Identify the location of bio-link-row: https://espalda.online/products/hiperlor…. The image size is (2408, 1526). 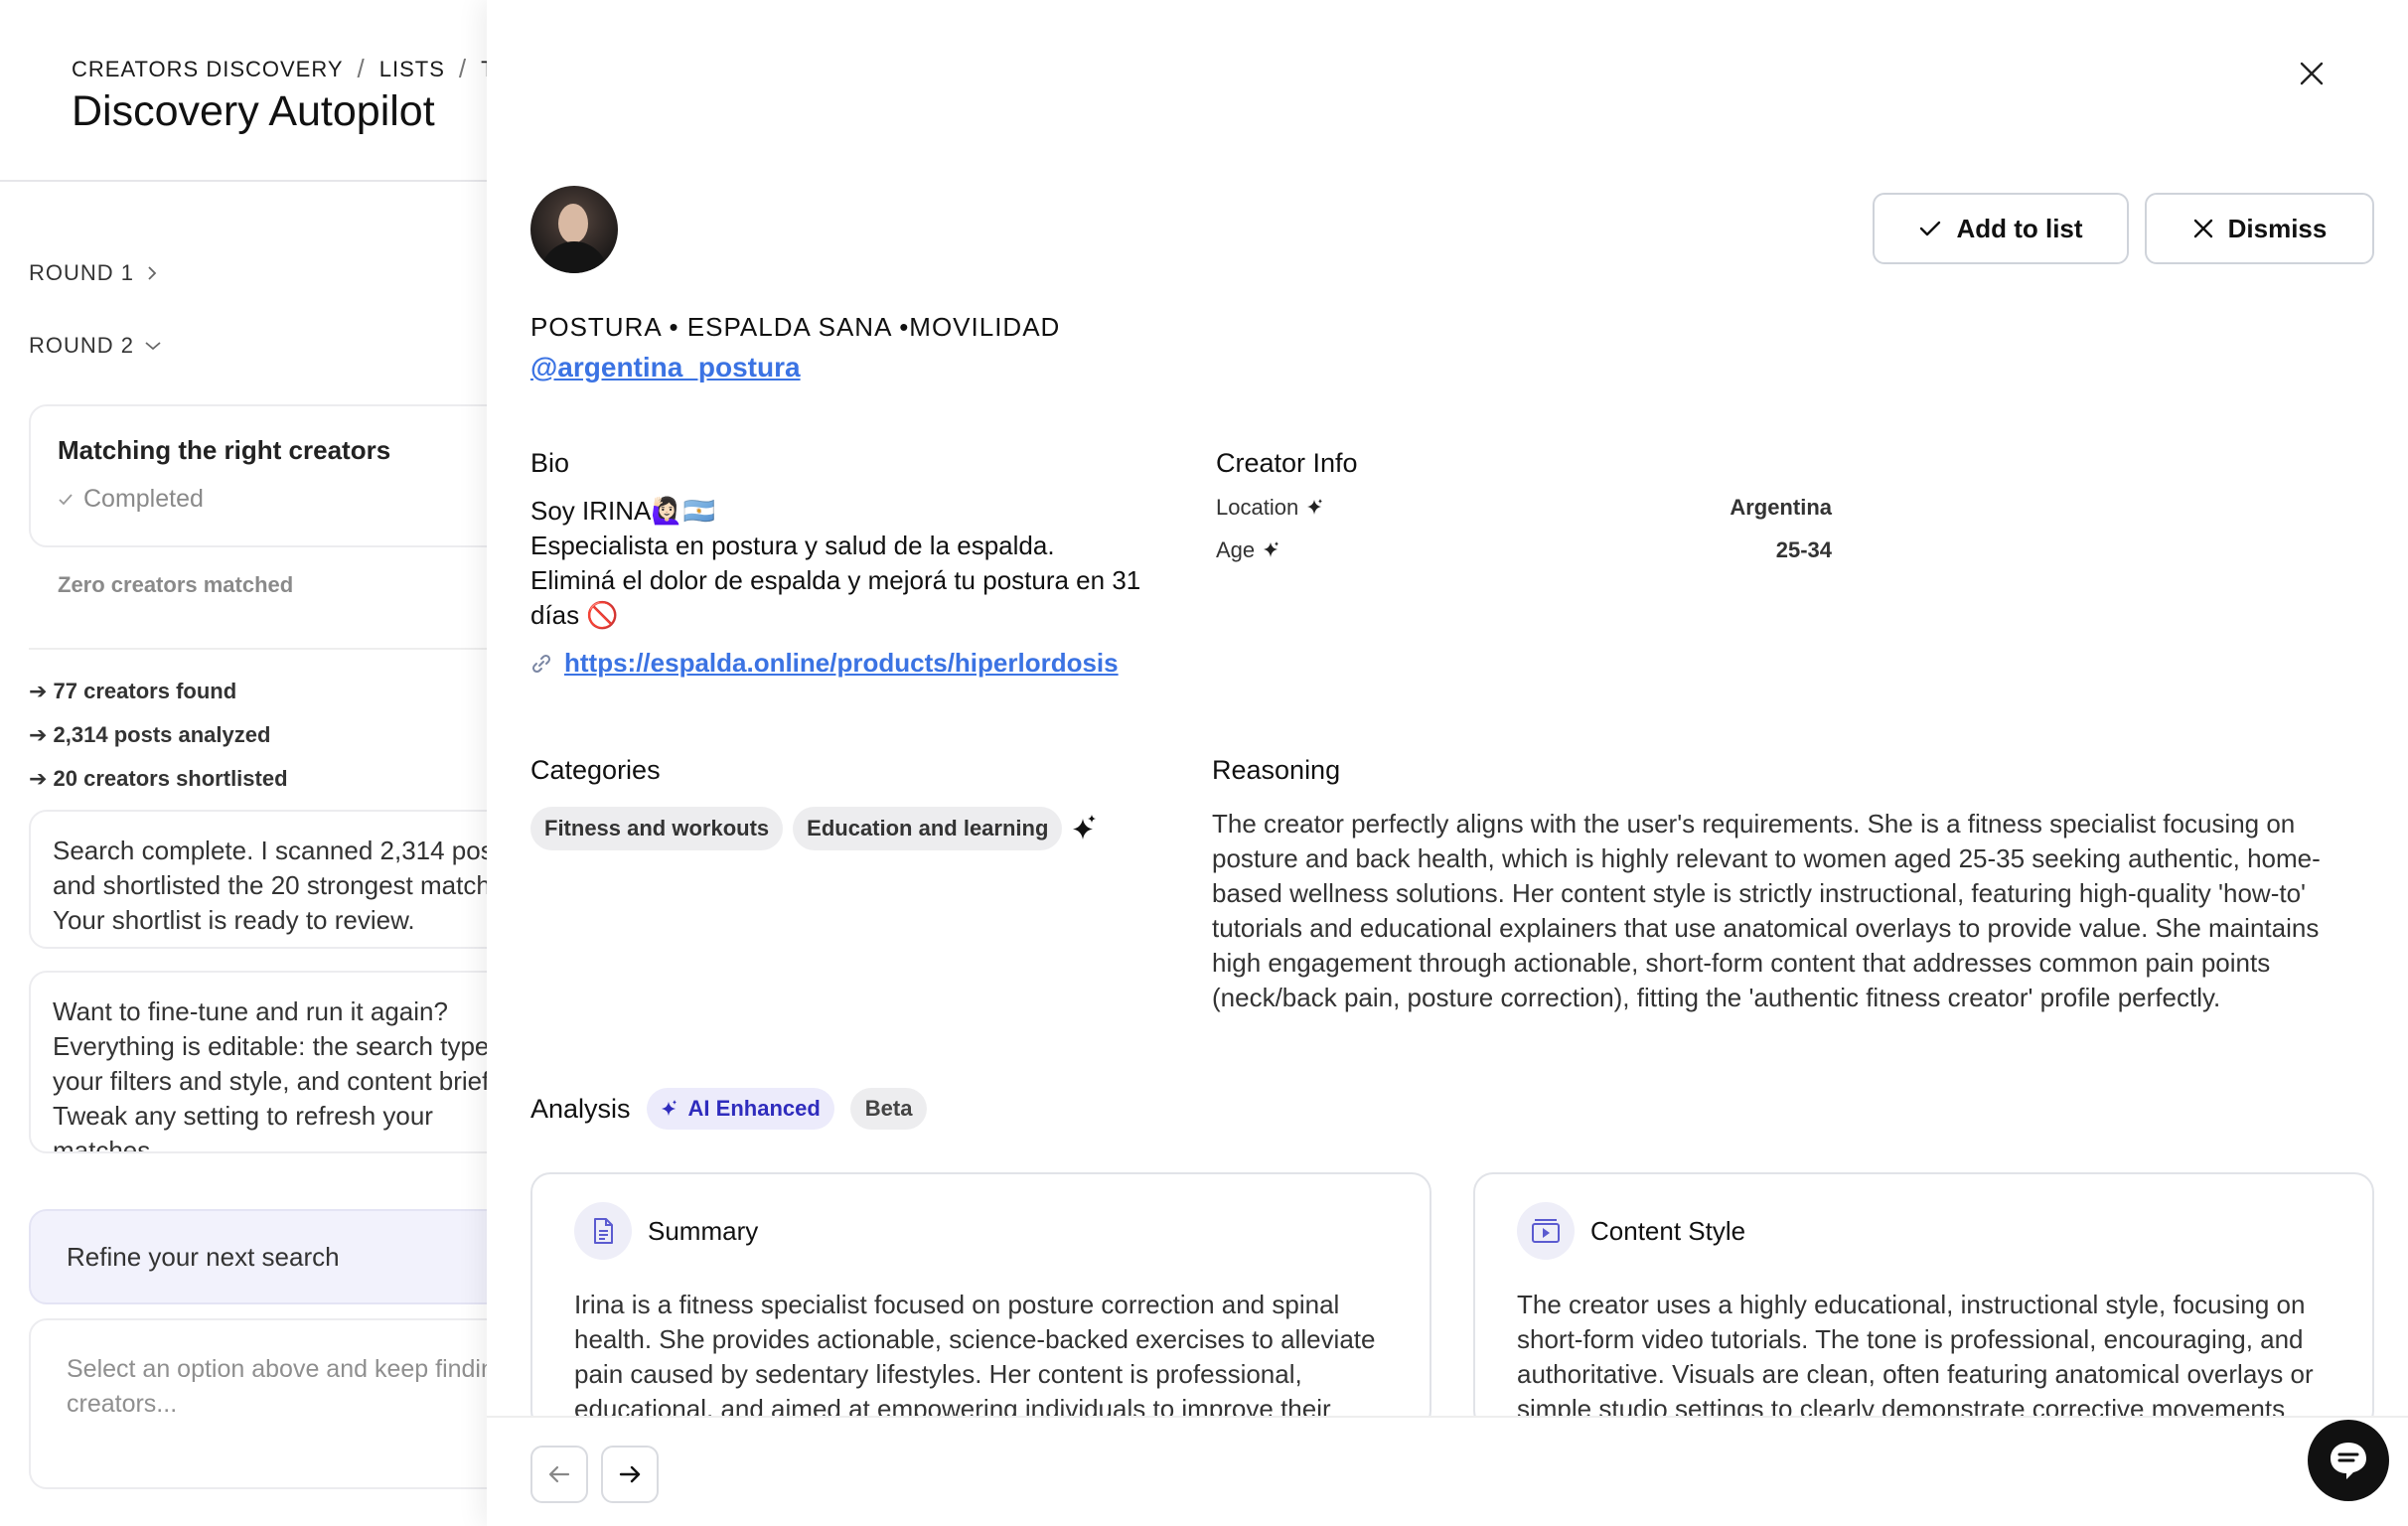
(824, 663).